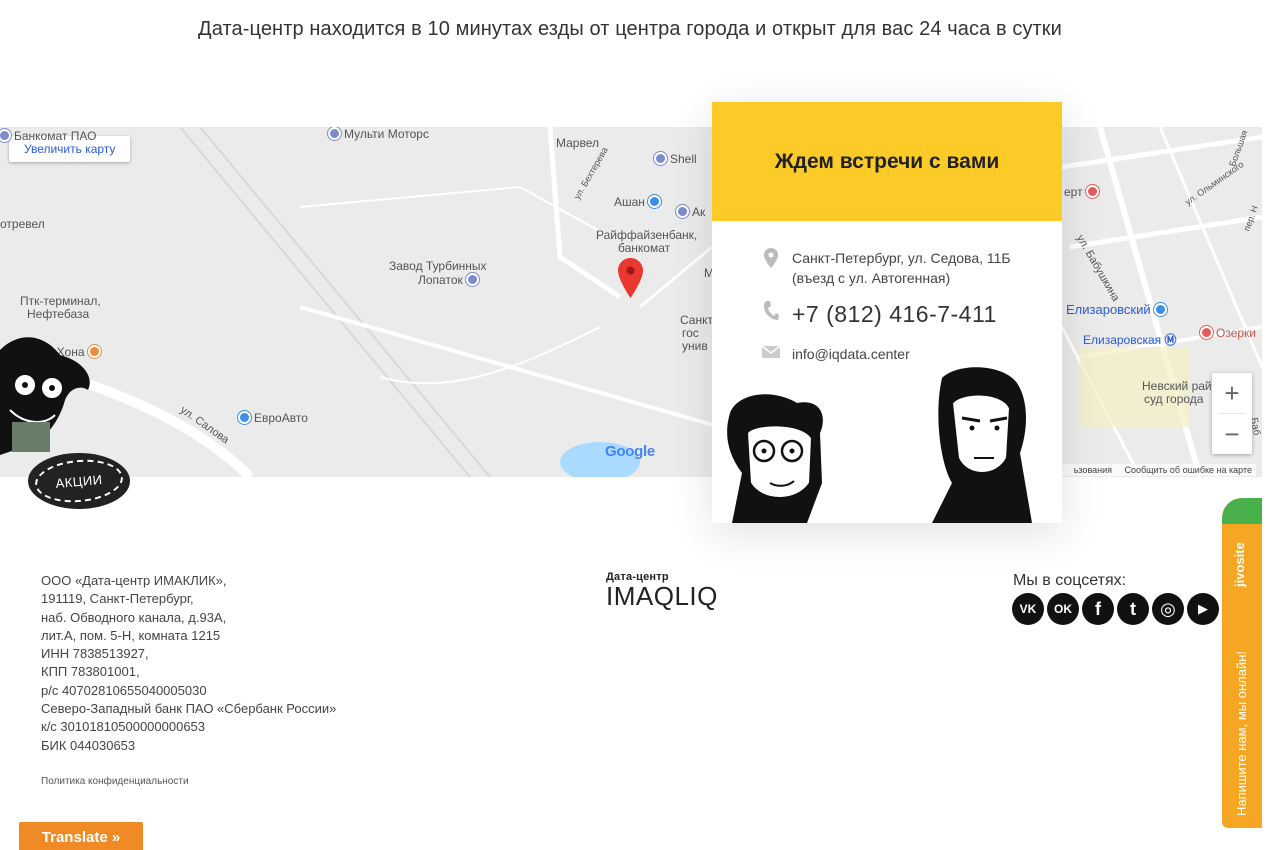  I want to click on promotions-button: АКЦИИ, so click(79, 481).